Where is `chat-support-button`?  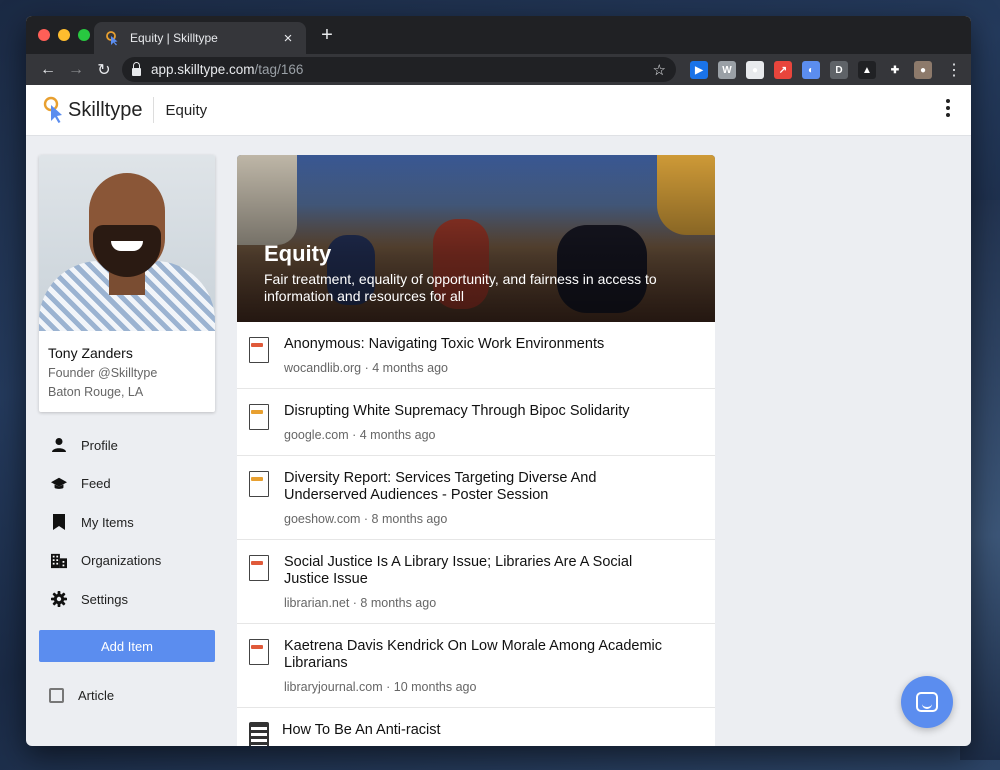
chat-support-button is located at coordinates (927, 702).